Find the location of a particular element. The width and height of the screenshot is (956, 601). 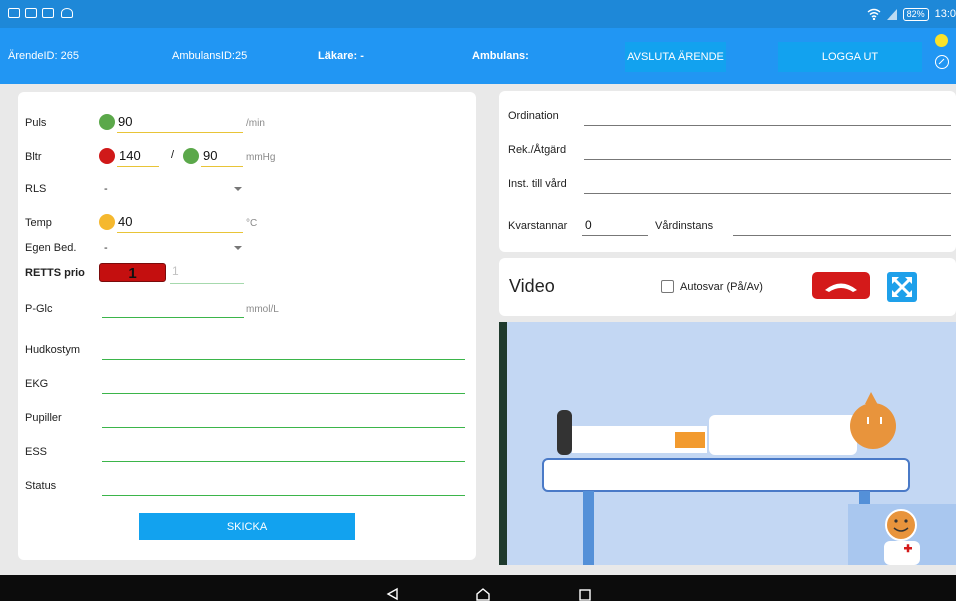

kvarstannar-input: 0 is located at coordinates (588, 225).